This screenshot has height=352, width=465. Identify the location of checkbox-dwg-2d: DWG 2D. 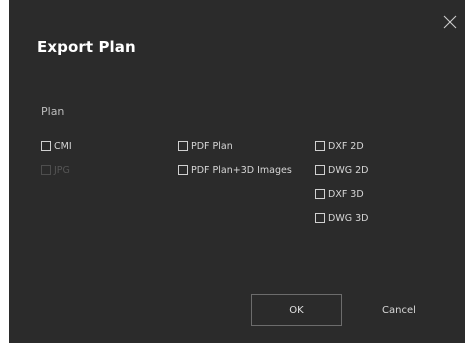
(341, 170).